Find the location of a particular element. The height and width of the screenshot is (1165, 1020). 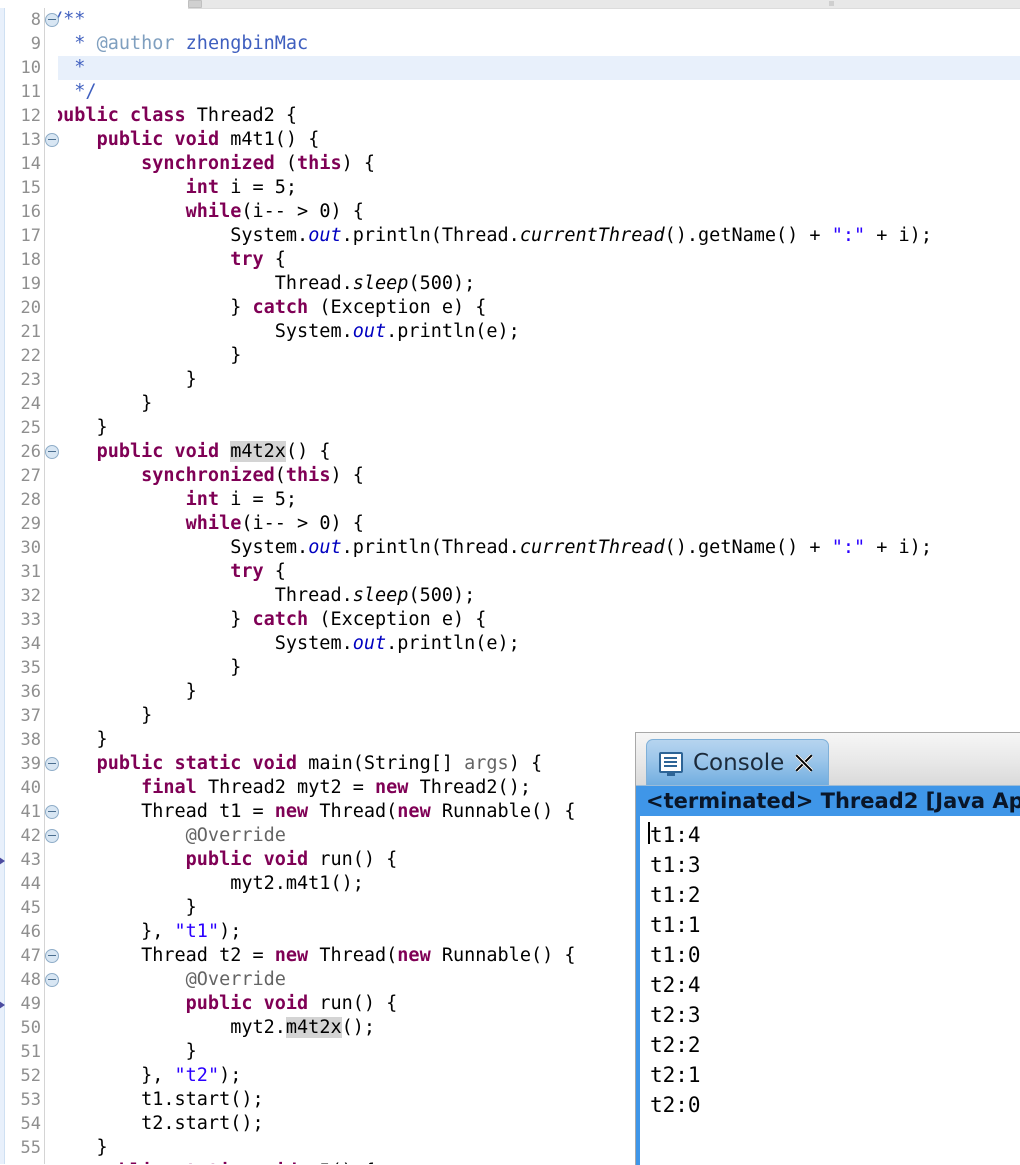

code-token: out is located at coordinates (325, 235).